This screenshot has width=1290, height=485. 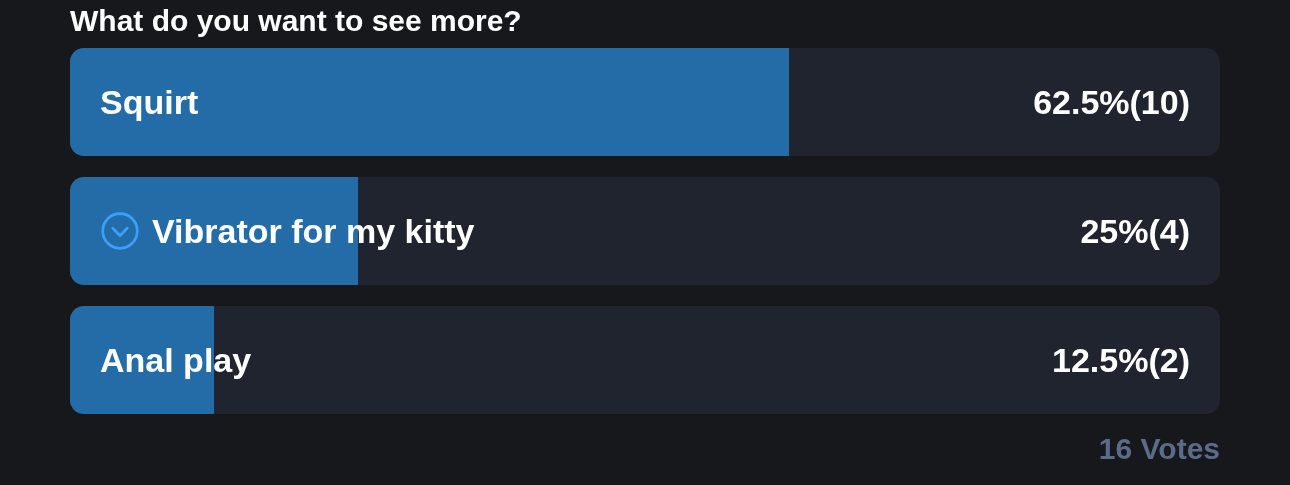 I want to click on option-label: Squirt, so click(x=149, y=102).